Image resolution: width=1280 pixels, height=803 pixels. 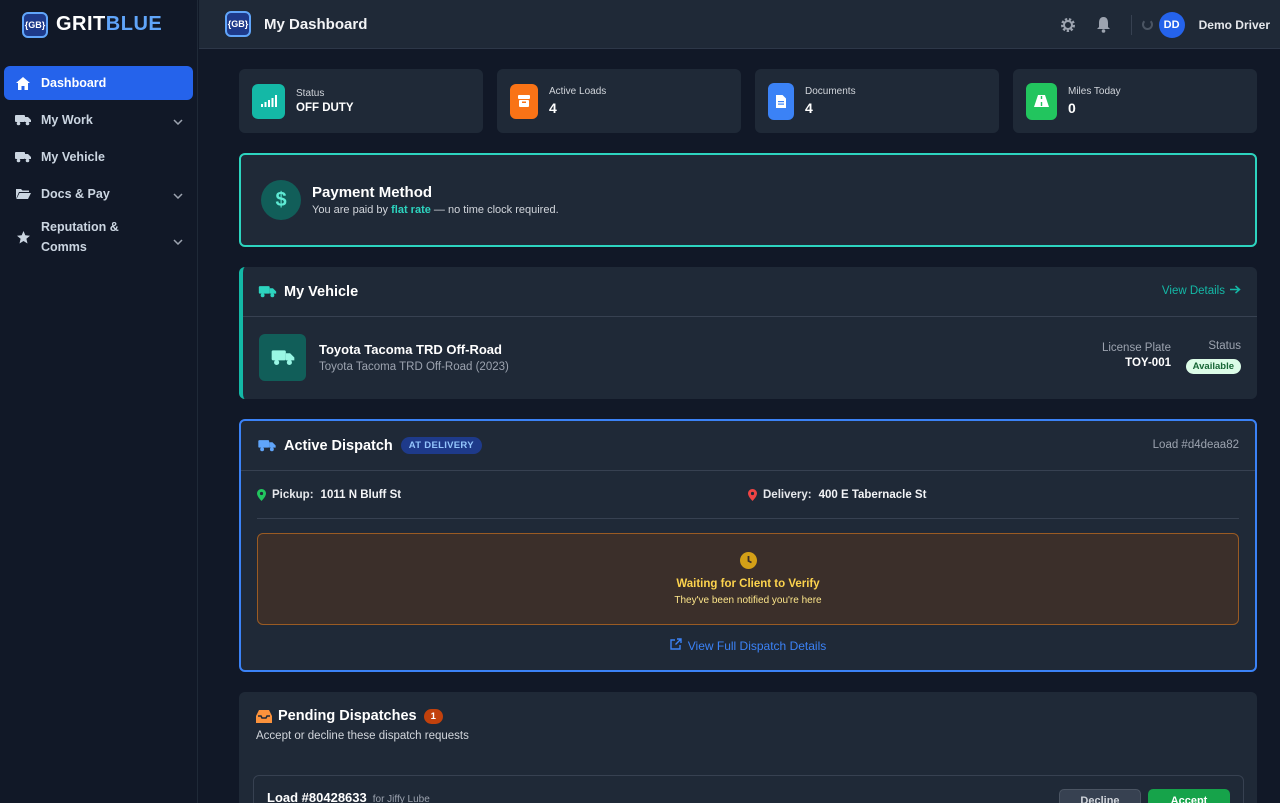 I want to click on stat-value: 0, so click(x=1072, y=108).